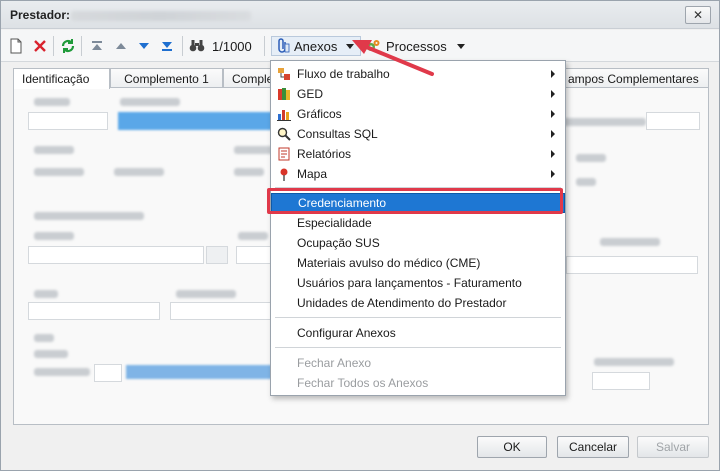  I want to click on previous-record-button, so click(121, 46).